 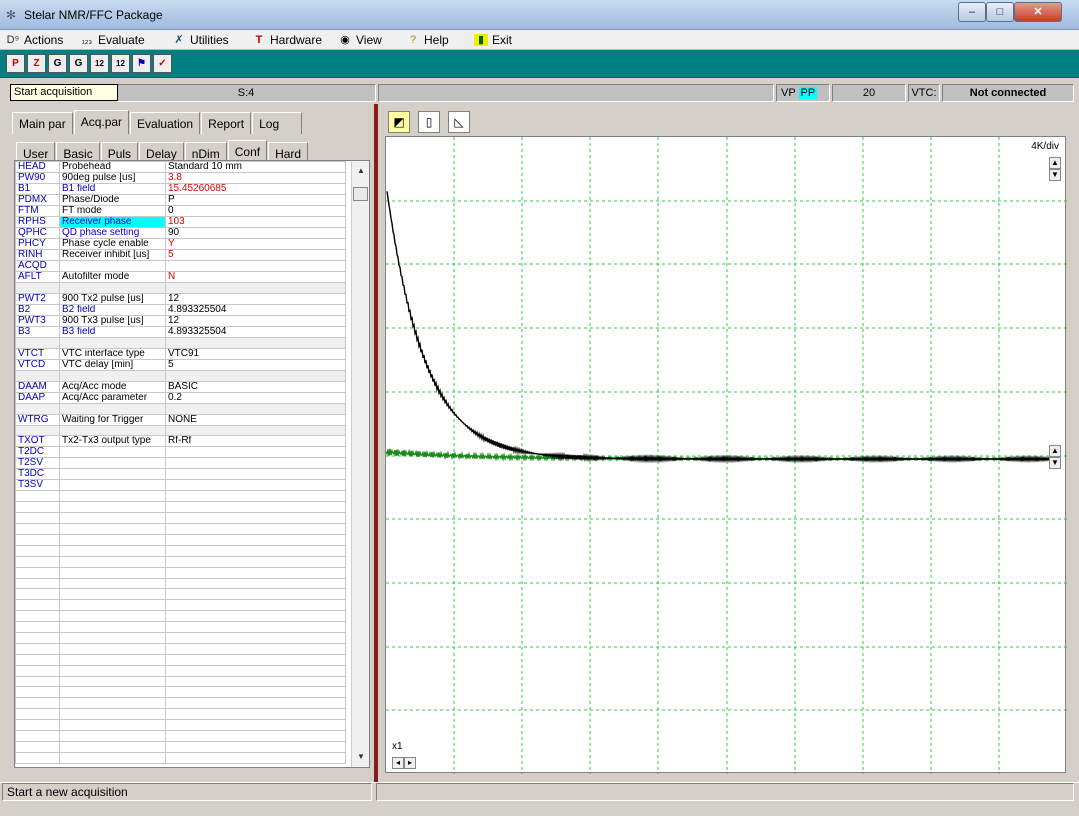 I want to click on param-value: Rf-Rf, so click(x=255, y=441).